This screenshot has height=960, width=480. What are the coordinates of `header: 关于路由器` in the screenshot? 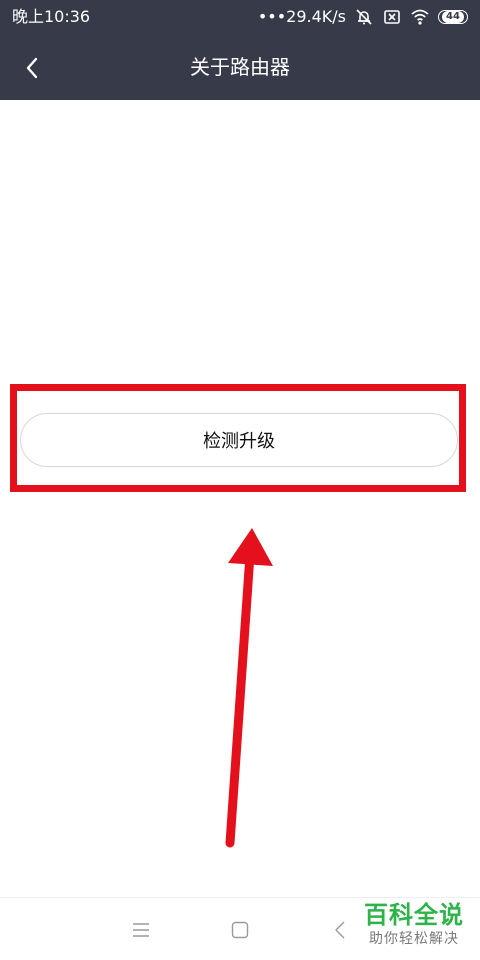 It's located at (240, 67).